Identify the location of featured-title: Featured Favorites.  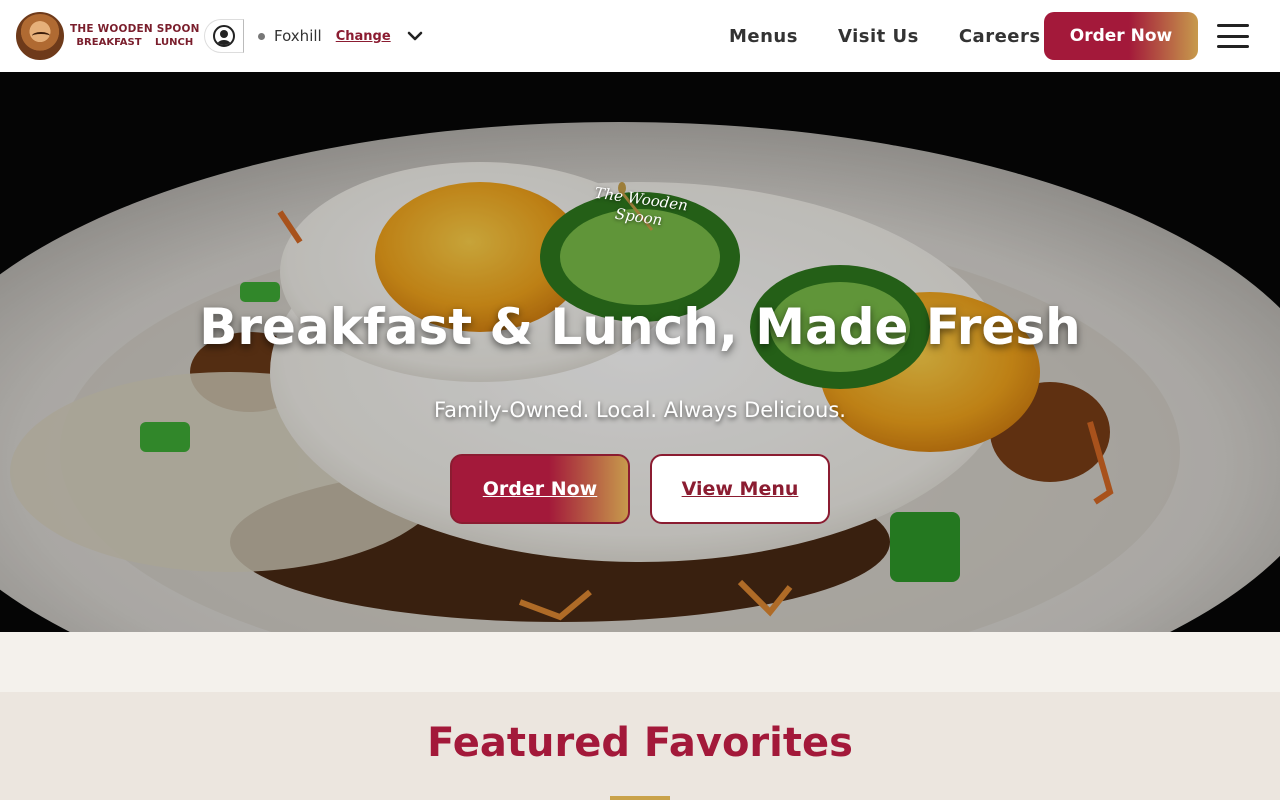
(640, 743).